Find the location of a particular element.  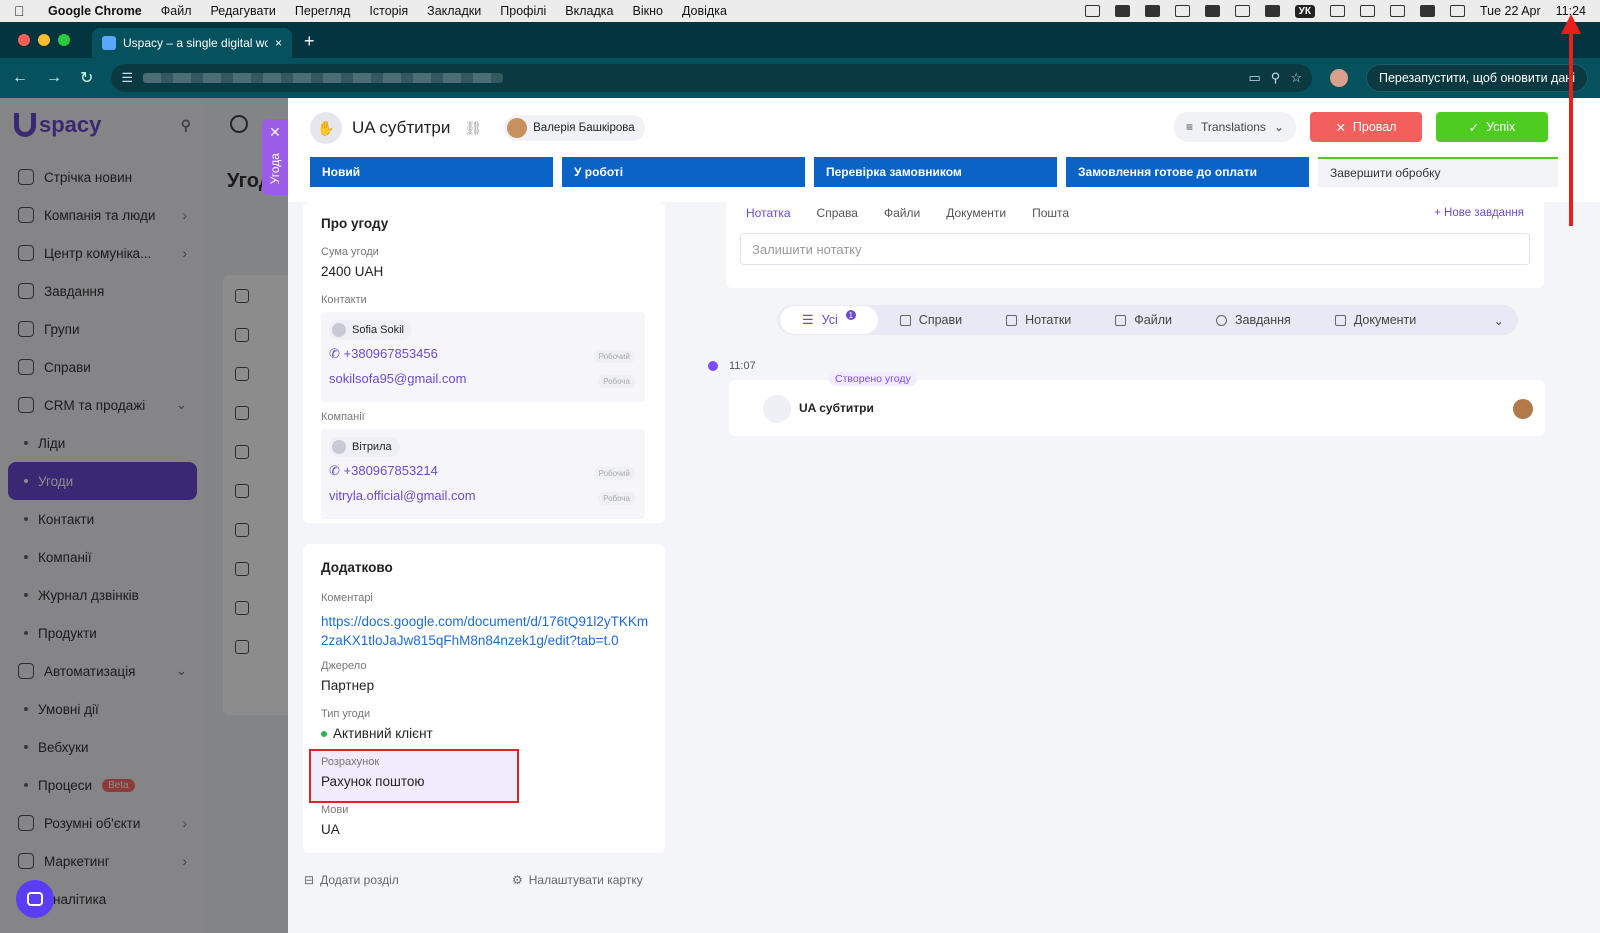

add-section-button: ⊟ Додати розділ is located at coordinates (351, 880).